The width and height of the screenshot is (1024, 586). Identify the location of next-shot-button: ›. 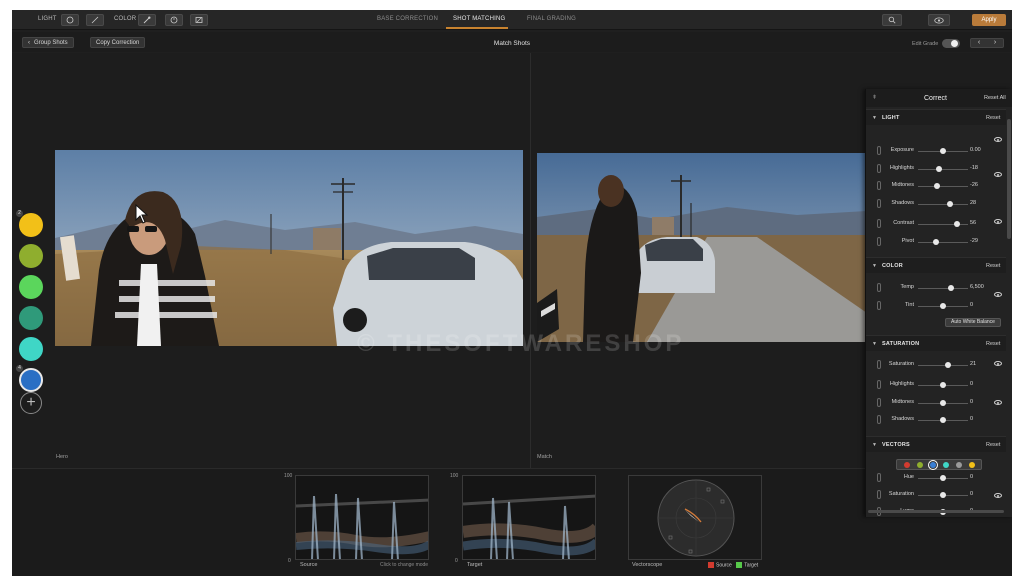
(995, 43).